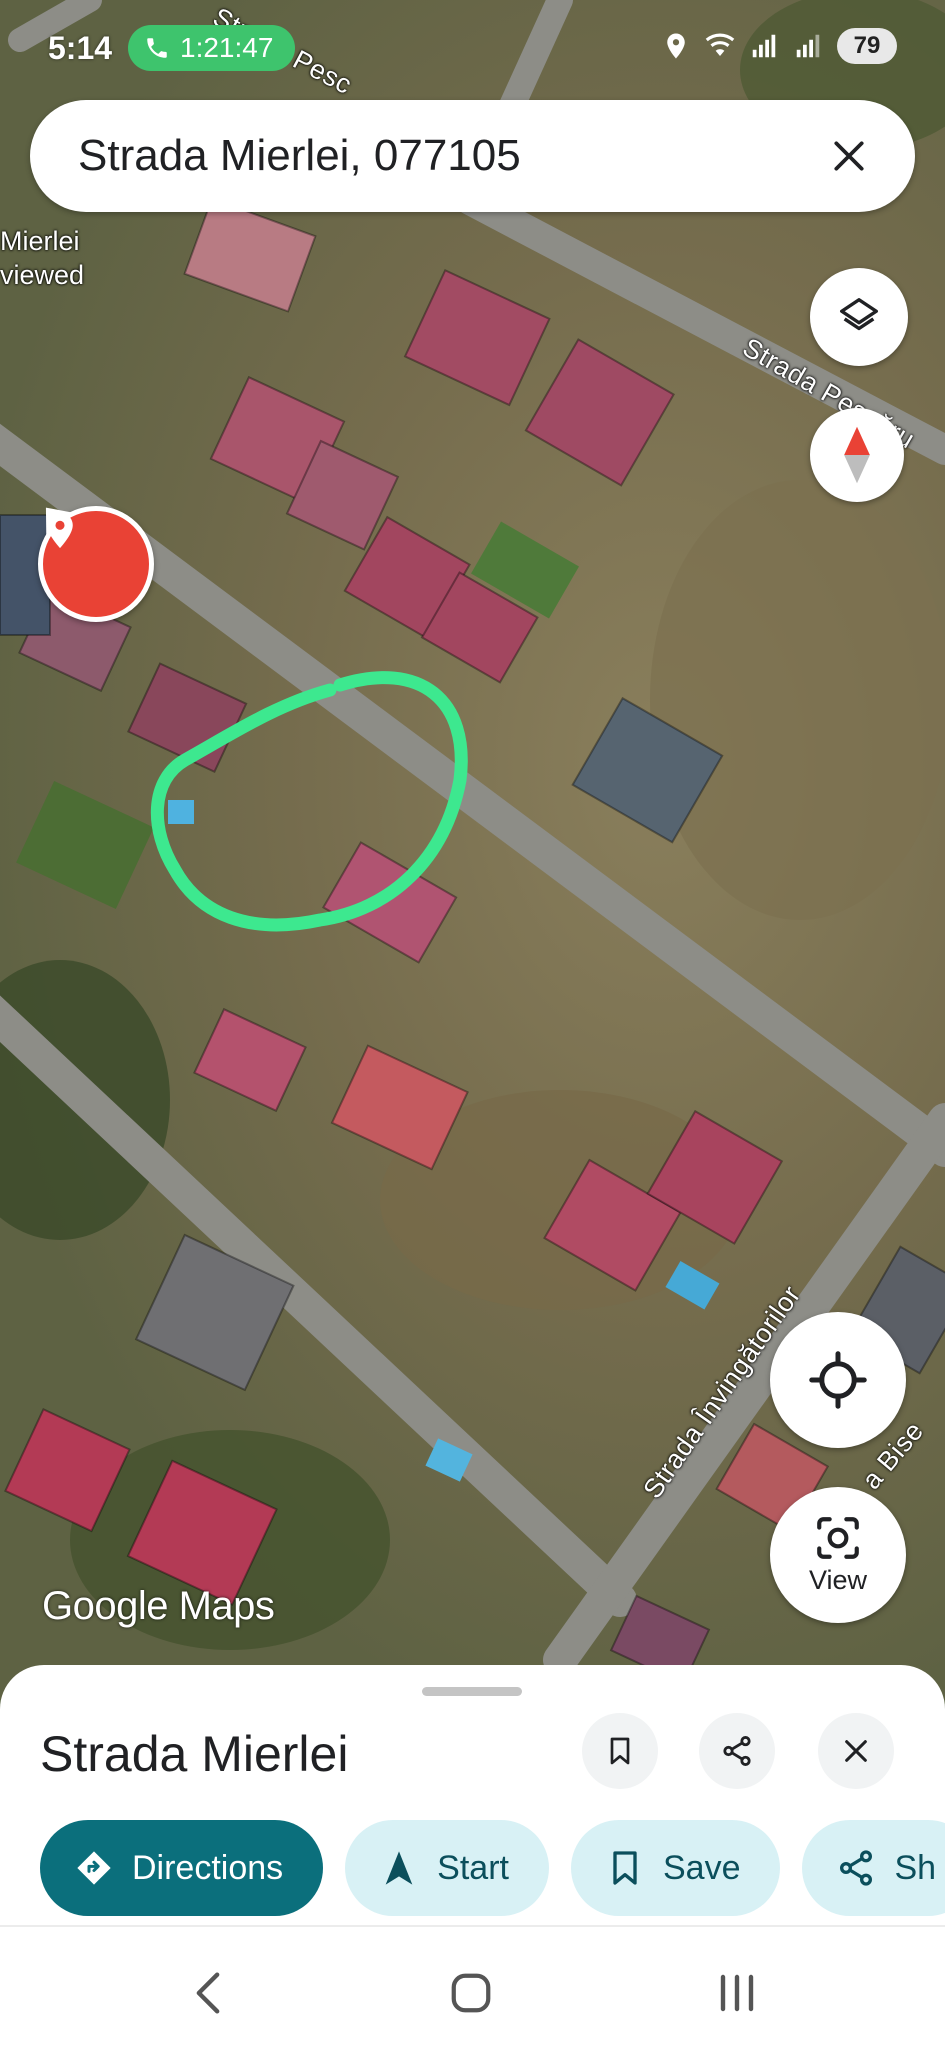  I want to click on street-view-button: View, so click(838, 1555).